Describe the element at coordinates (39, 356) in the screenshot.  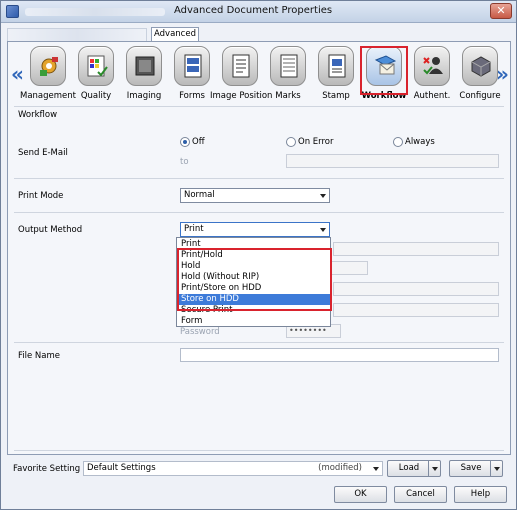
I see `file-name-label: File Name` at that location.